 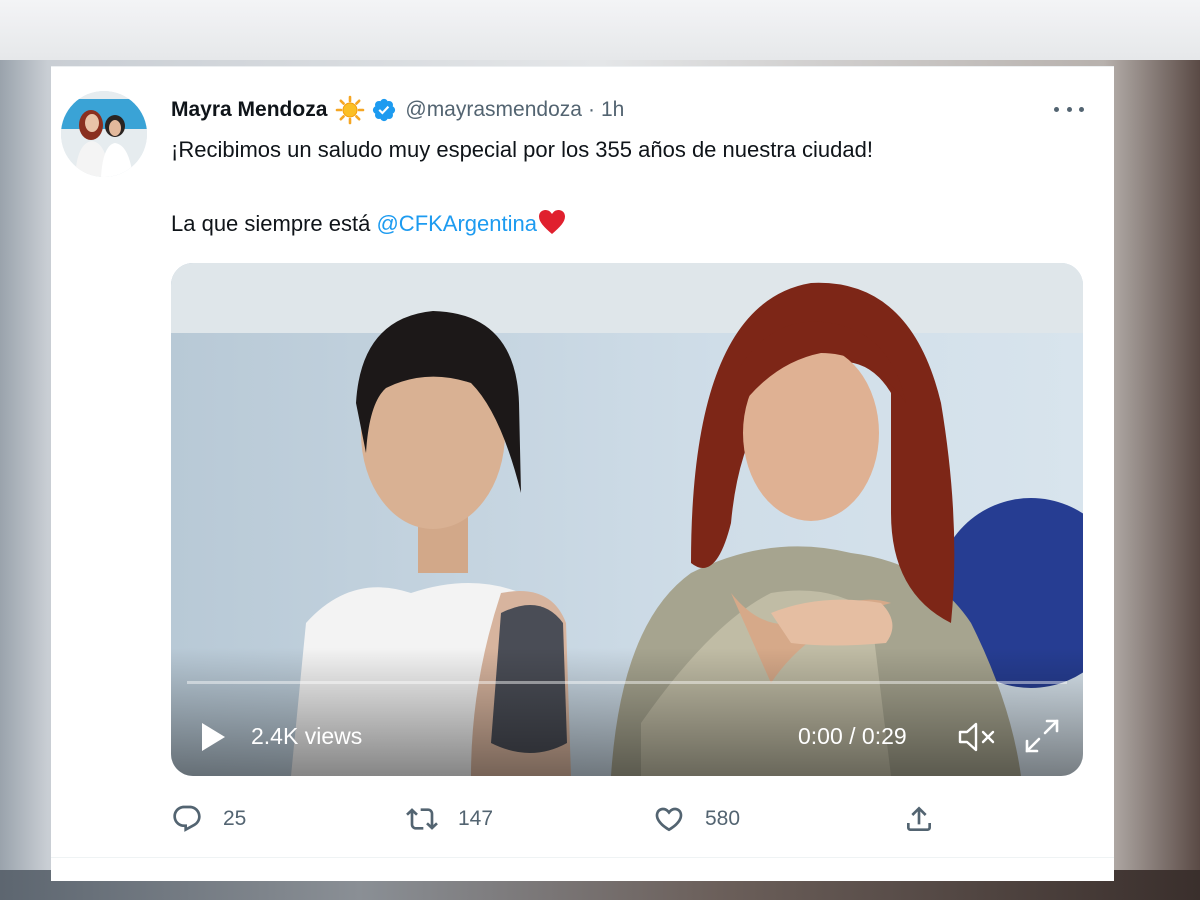 I want to click on retweet-button: 147, so click(x=449, y=819).